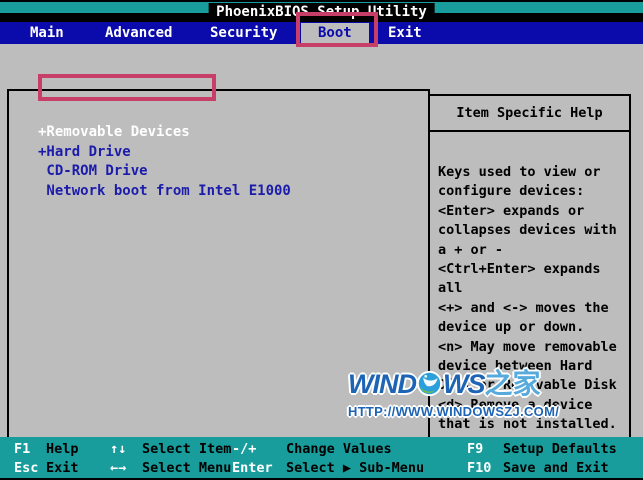  What do you see at coordinates (164, 133) in the screenshot?
I see `boot-device-item: +Removable Devices` at bounding box center [164, 133].